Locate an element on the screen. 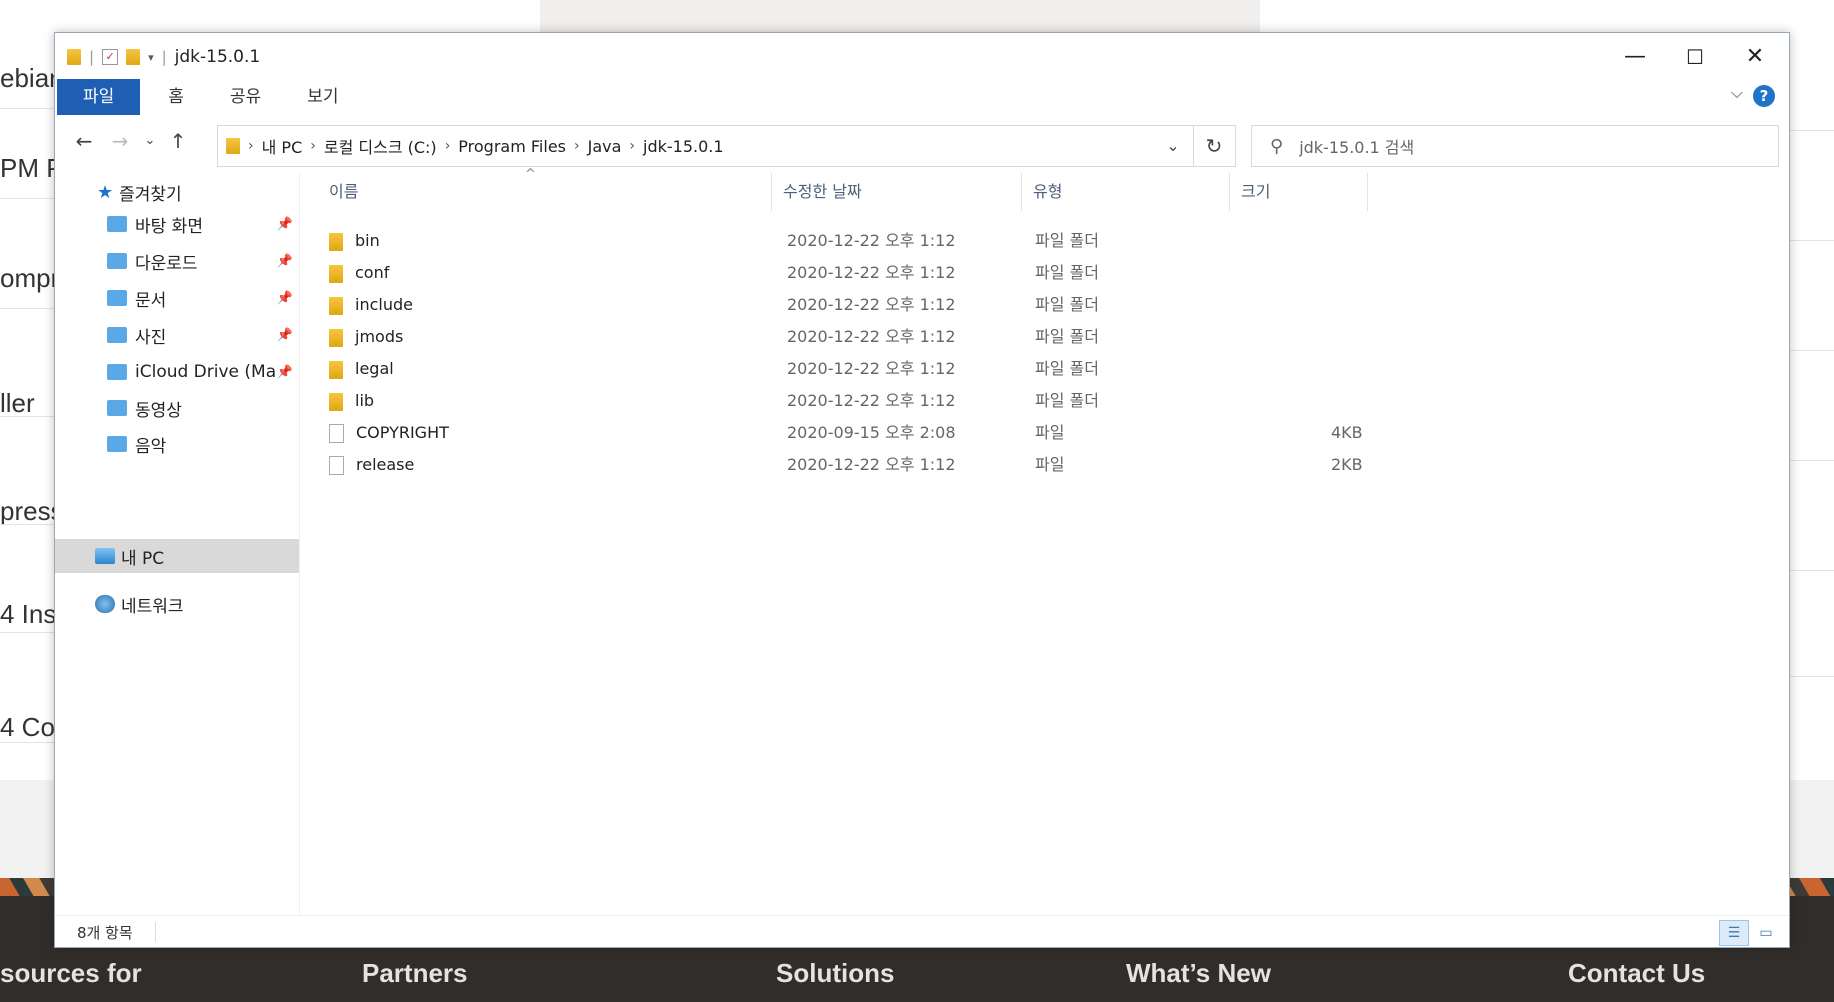 The height and width of the screenshot is (1002, 1834). file-name: jmods is located at coordinates (379, 336).